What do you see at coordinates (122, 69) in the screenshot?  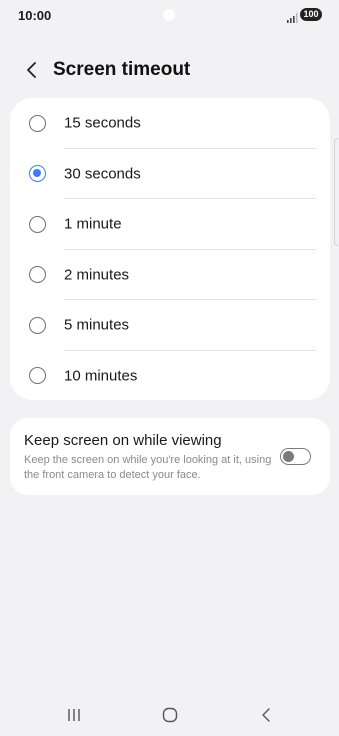 I see `page-title: Screen timeout` at bounding box center [122, 69].